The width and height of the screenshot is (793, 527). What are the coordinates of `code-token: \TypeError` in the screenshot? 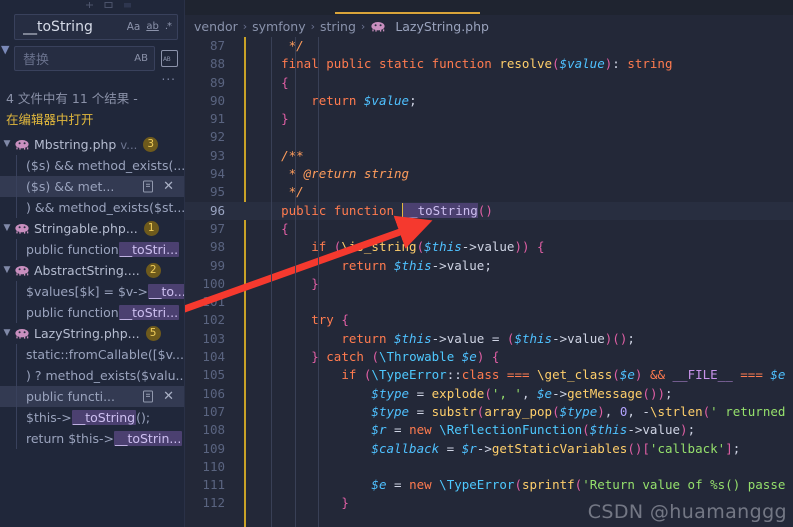 It's located at (477, 485).